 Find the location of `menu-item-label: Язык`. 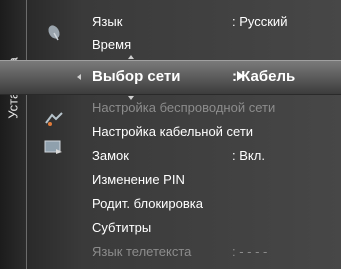

menu-item-label: Язык is located at coordinates (107, 21).